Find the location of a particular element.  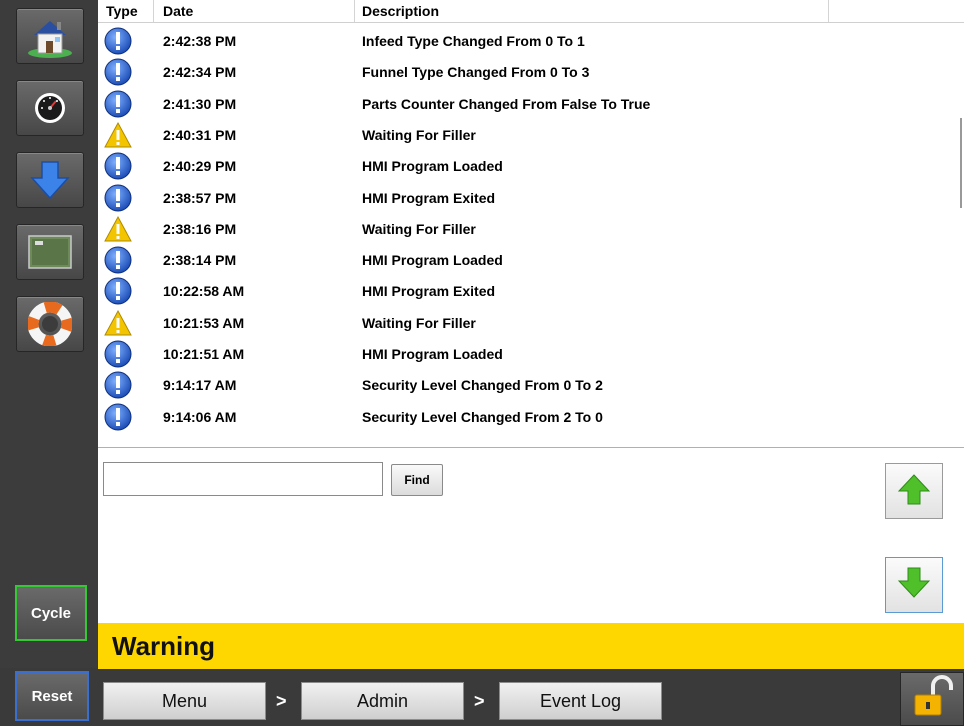

row-date: 2:42:34 PM is located at coordinates (200, 72).